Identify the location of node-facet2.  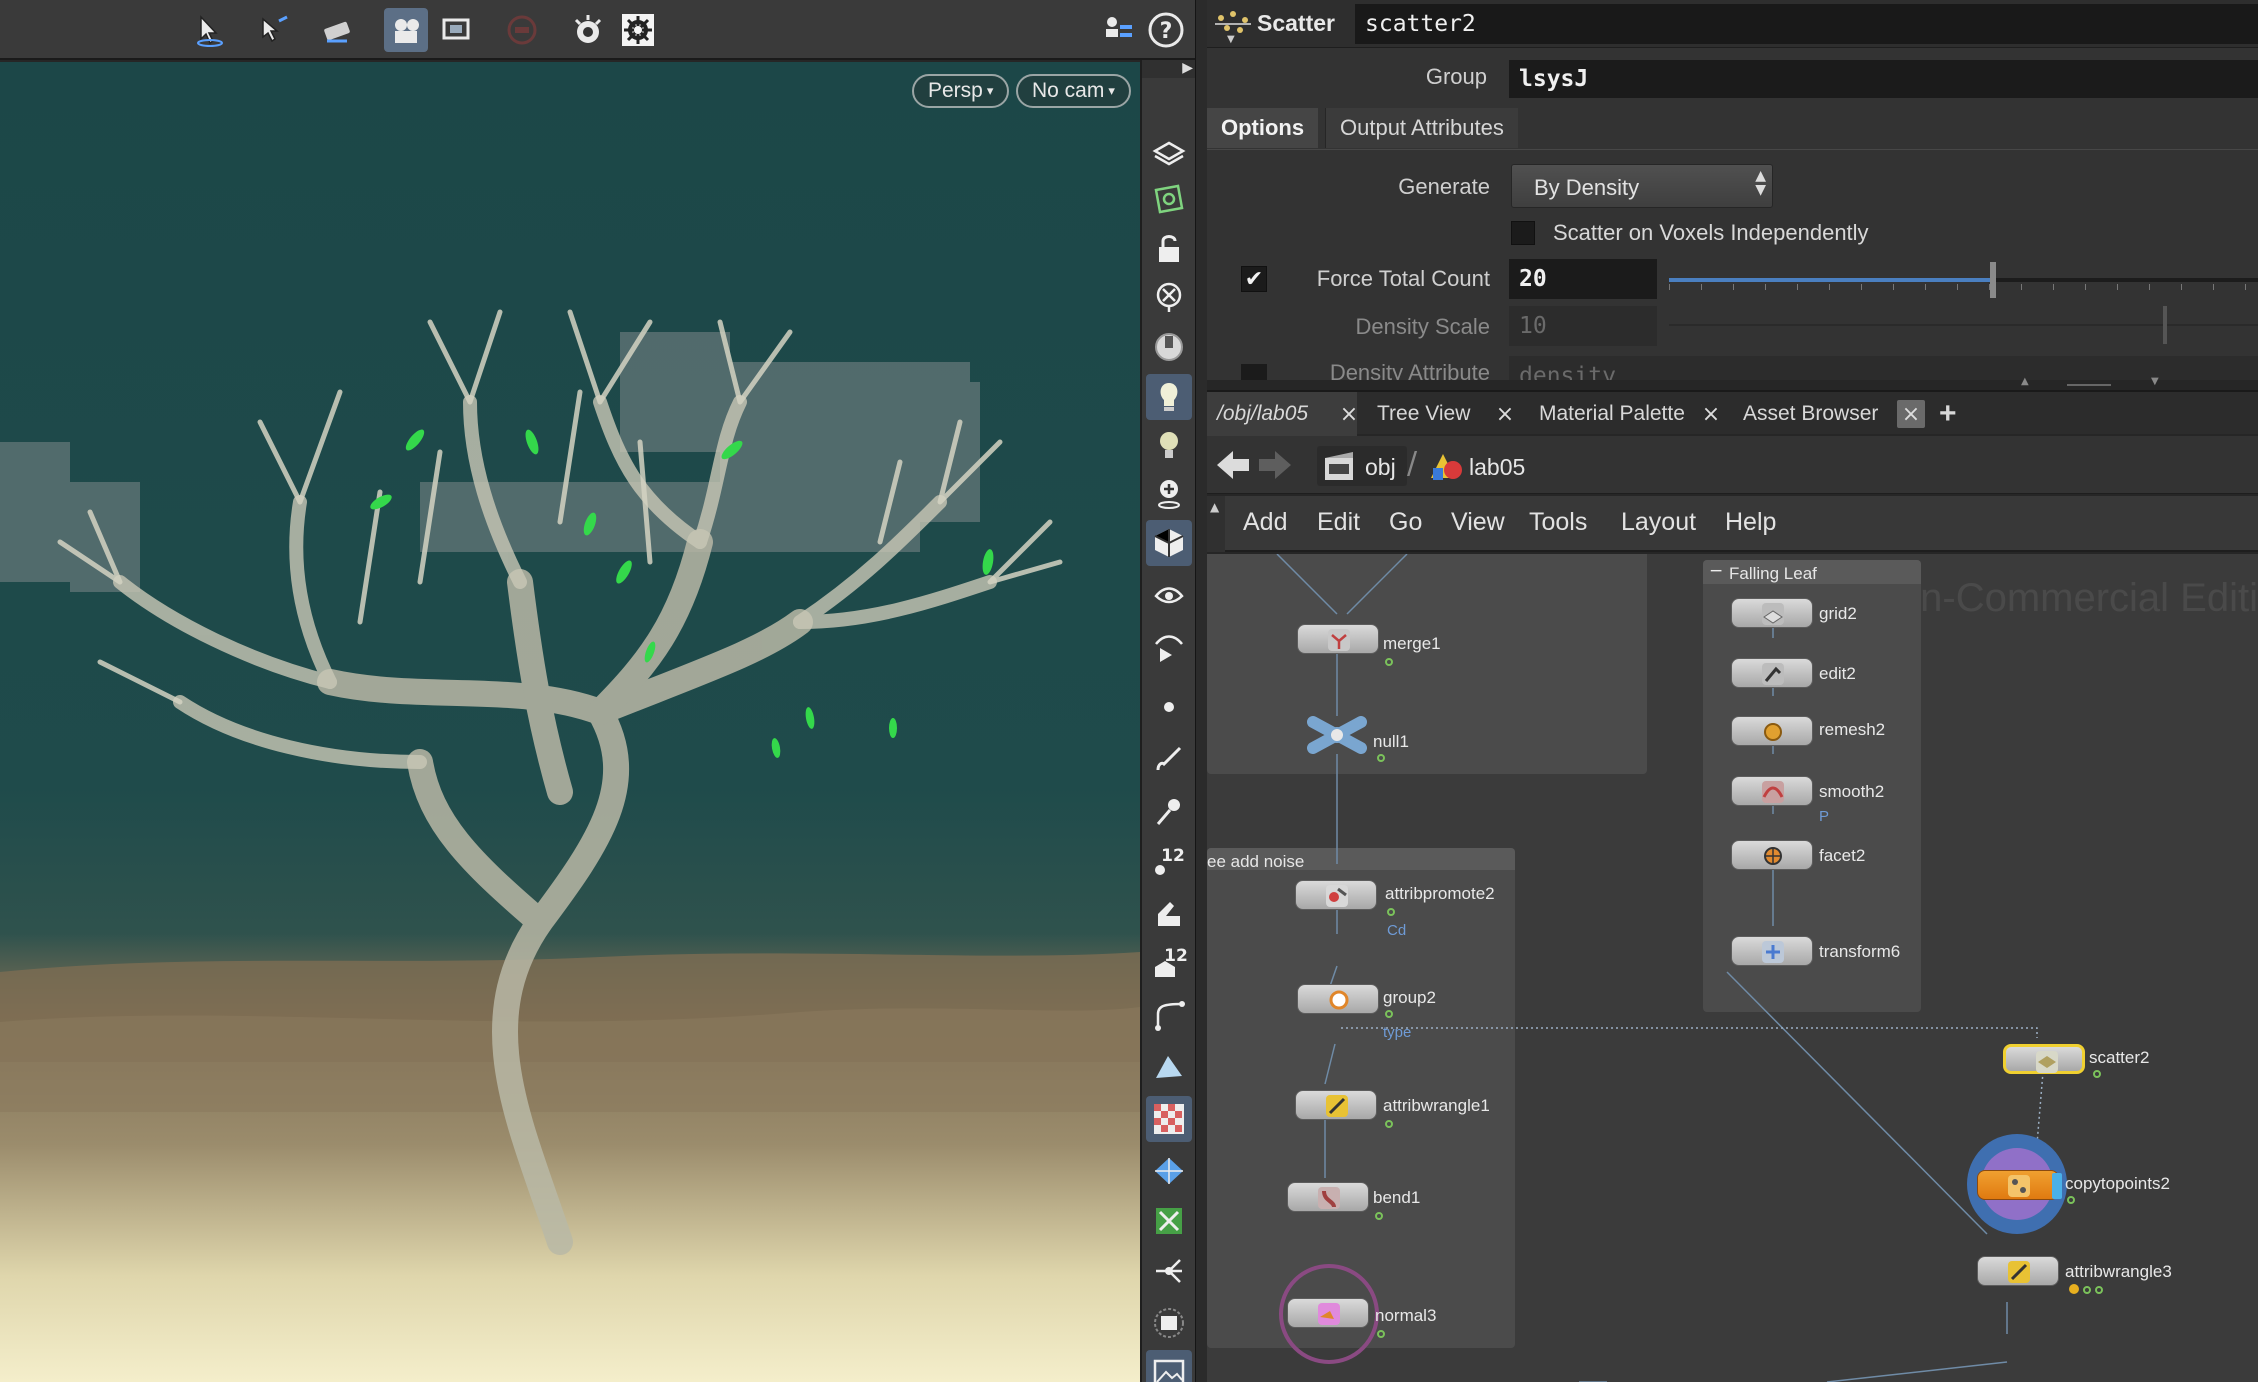
(1772, 855).